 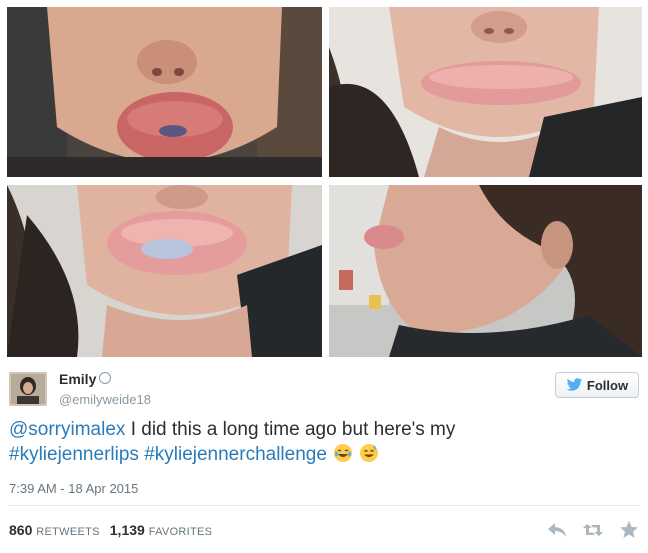 I want to click on follow-button: Follow, so click(x=597, y=385).